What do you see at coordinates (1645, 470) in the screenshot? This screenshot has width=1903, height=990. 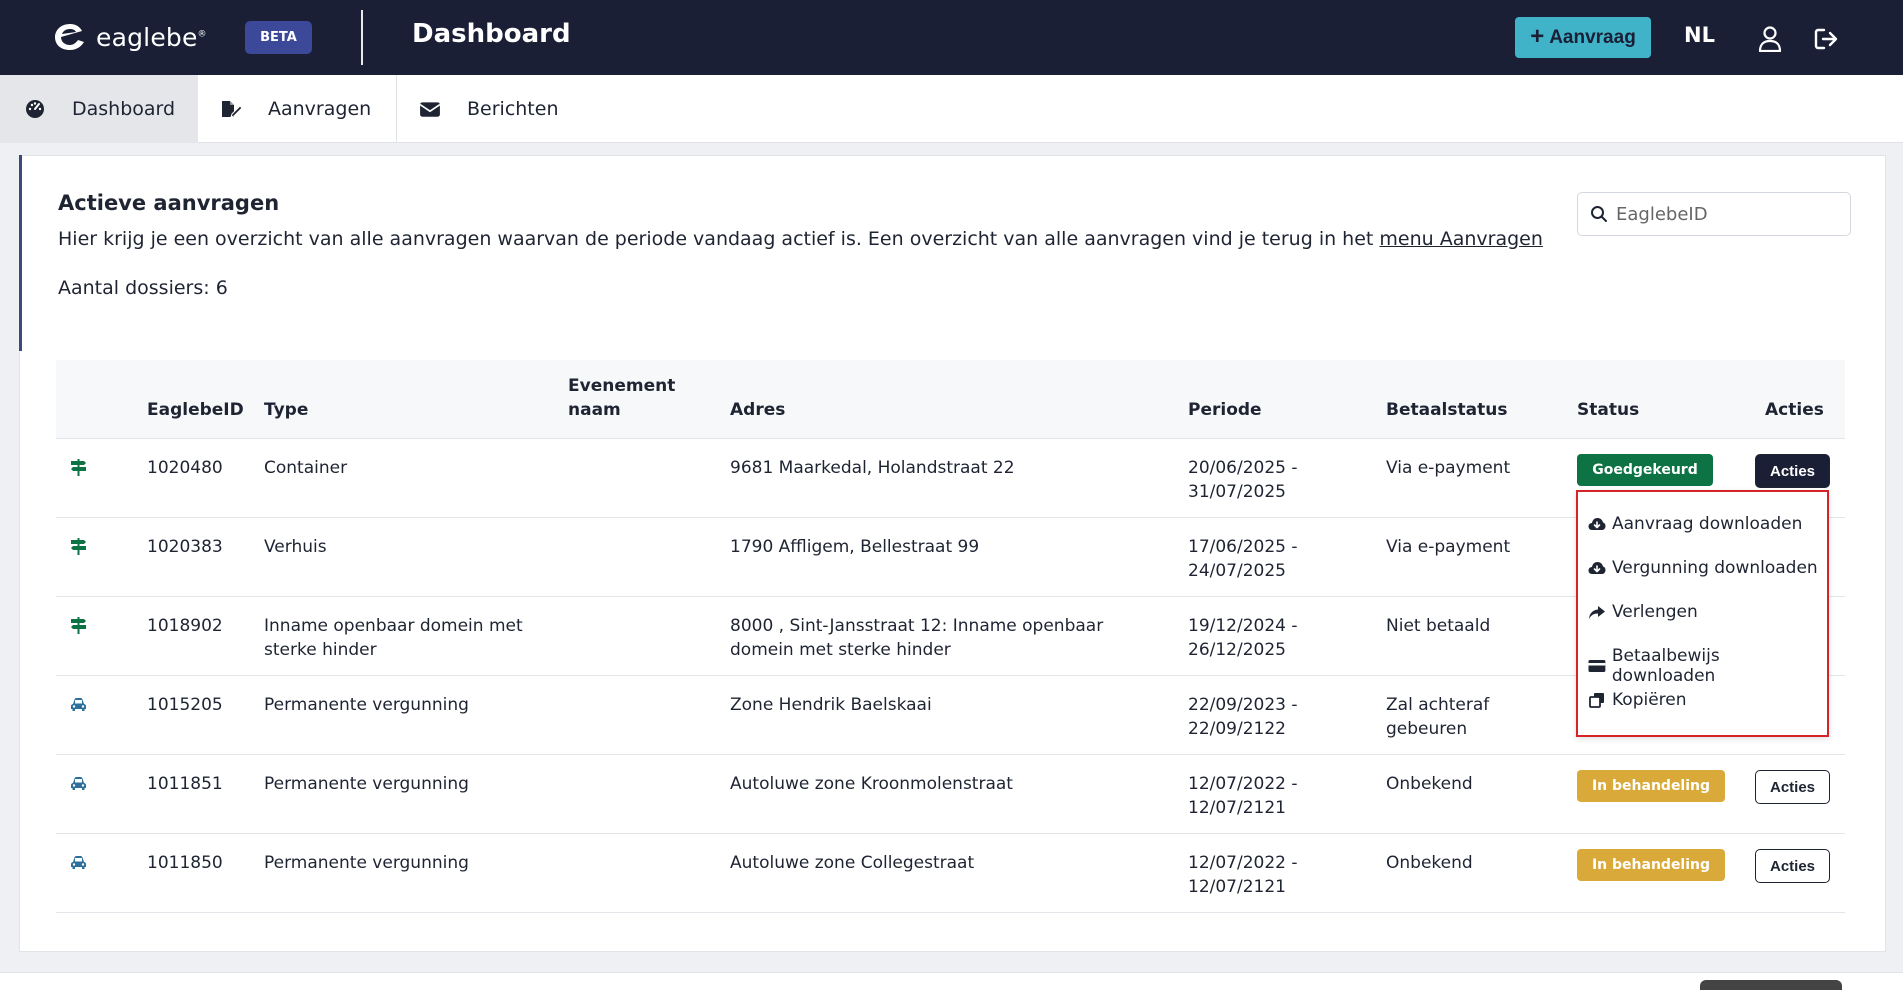 I see `status-badge: Goedgekeurd` at bounding box center [1645, 470].